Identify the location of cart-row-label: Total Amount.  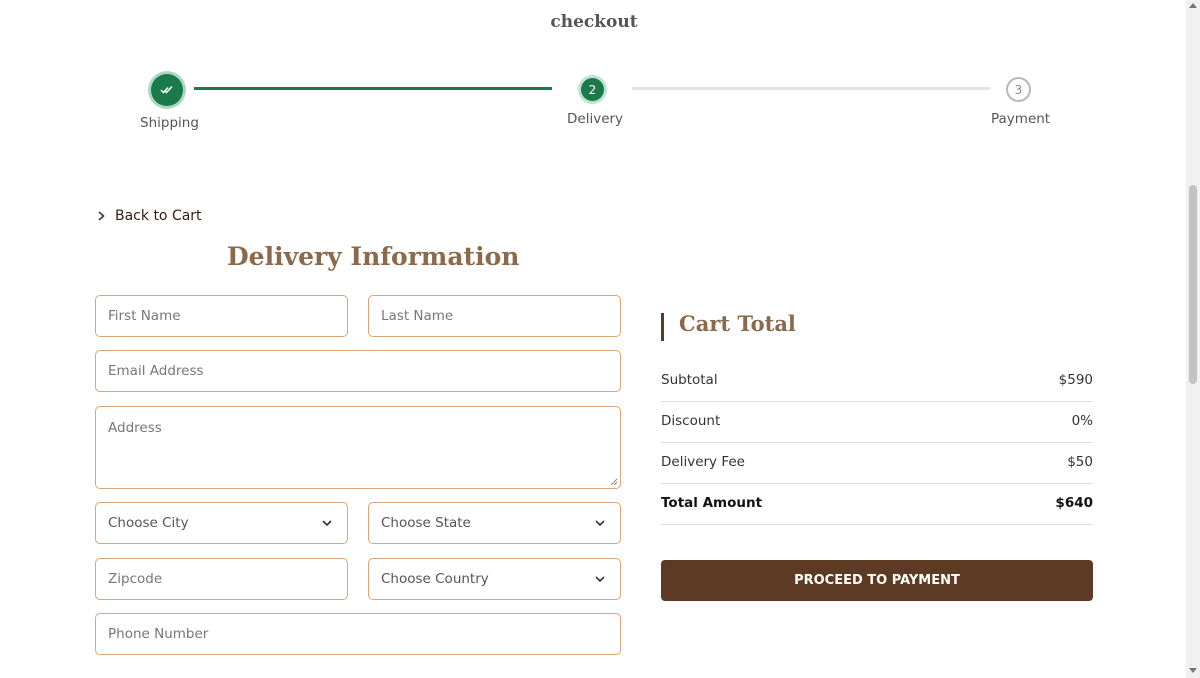
(712, 503).